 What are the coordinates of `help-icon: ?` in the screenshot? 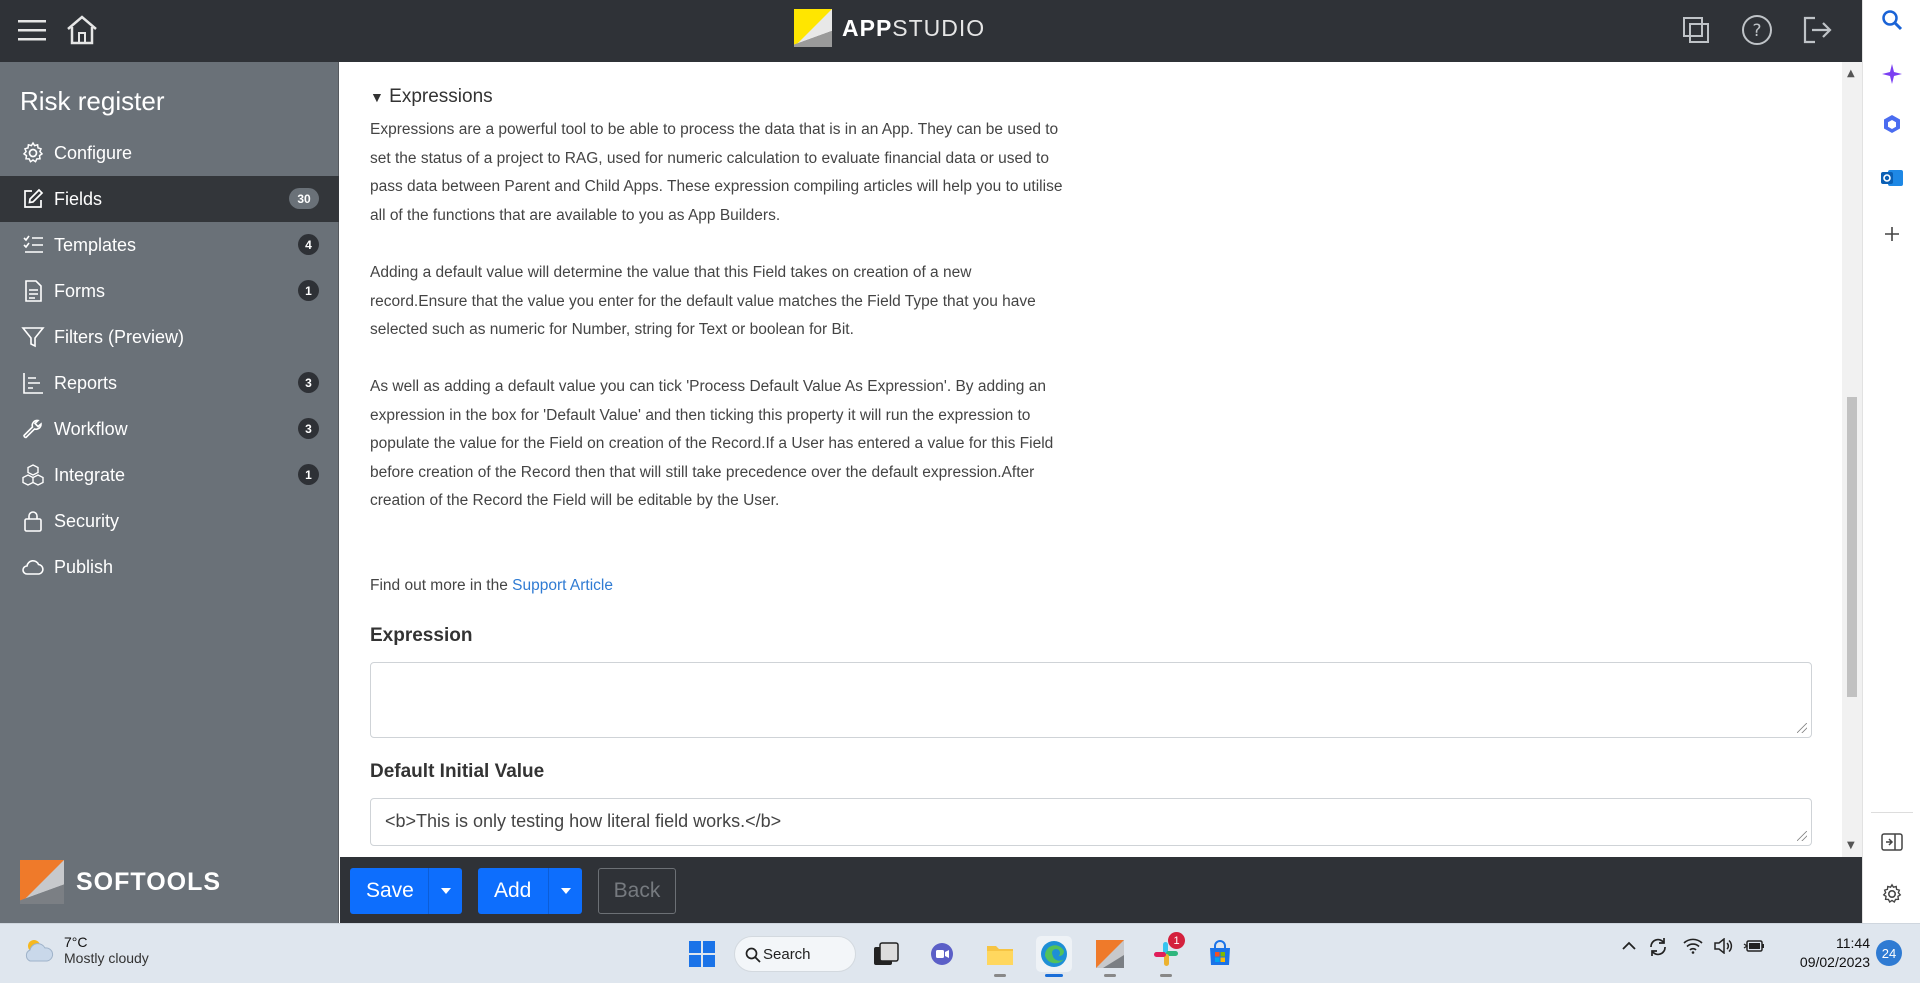 It's located at (1757, 30).